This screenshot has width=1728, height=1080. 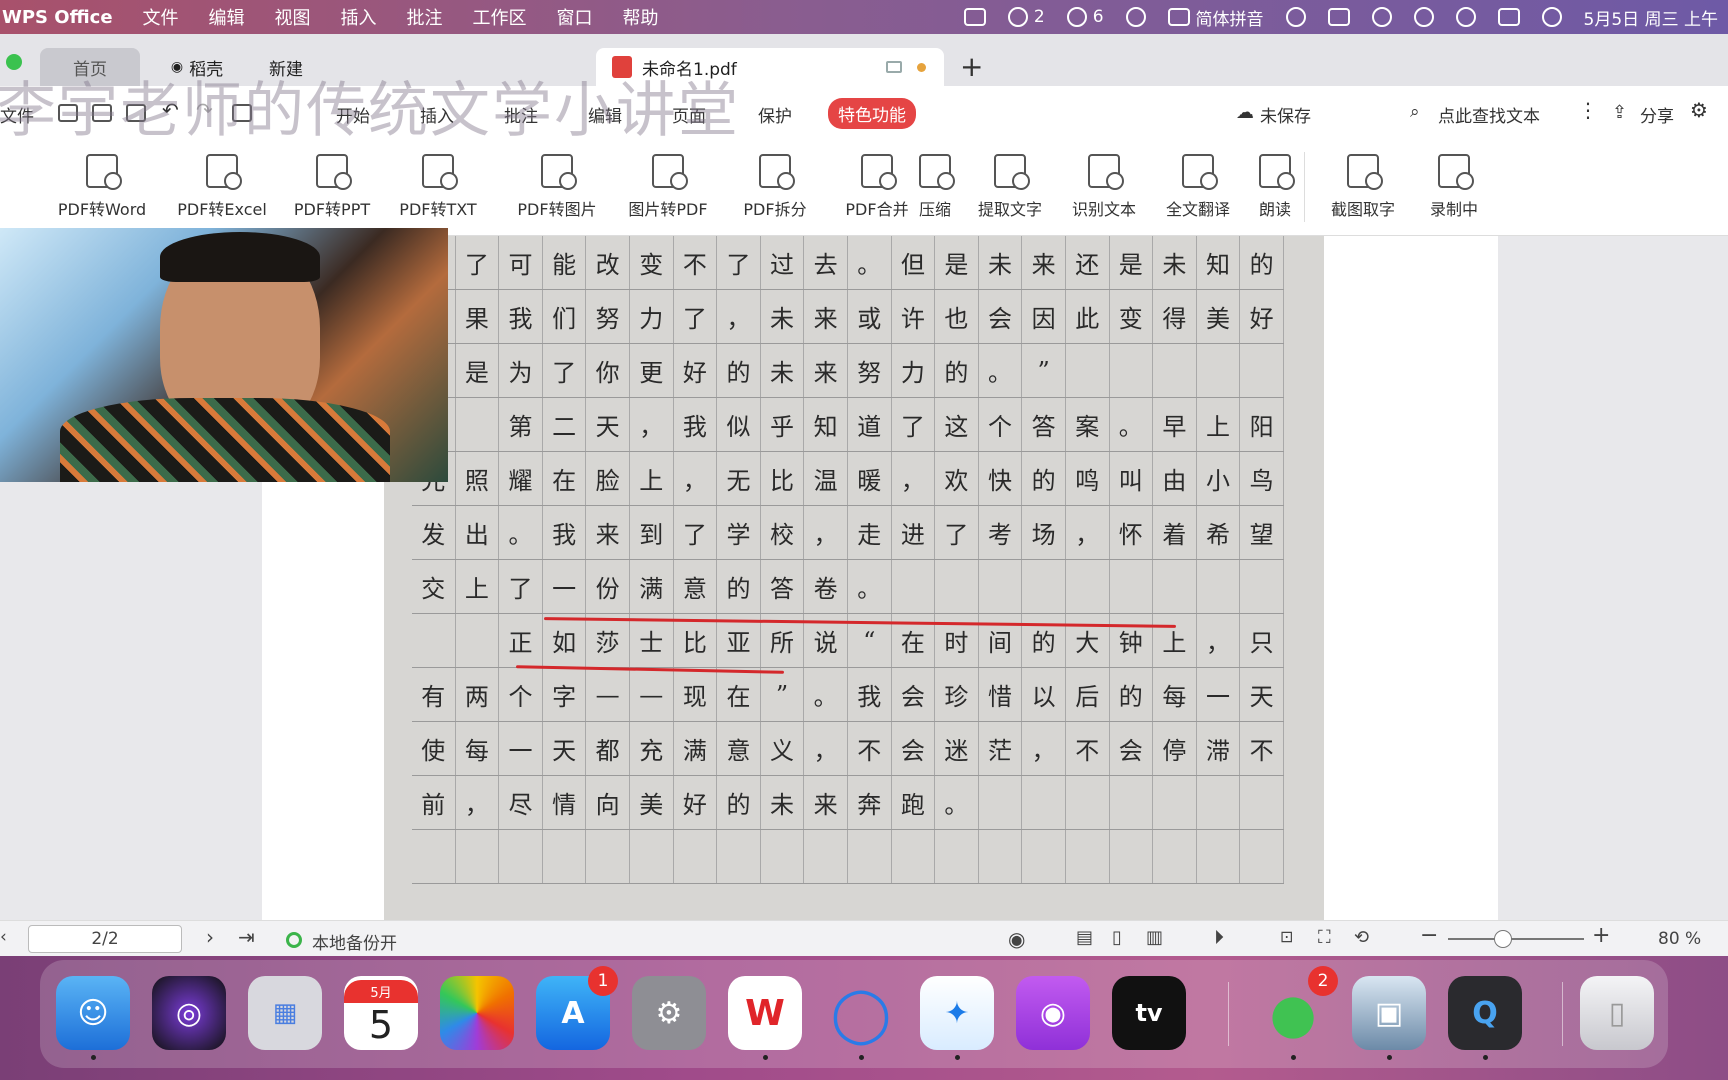 I want to click on tab-protect: 保护, so click(x=775, y=114).